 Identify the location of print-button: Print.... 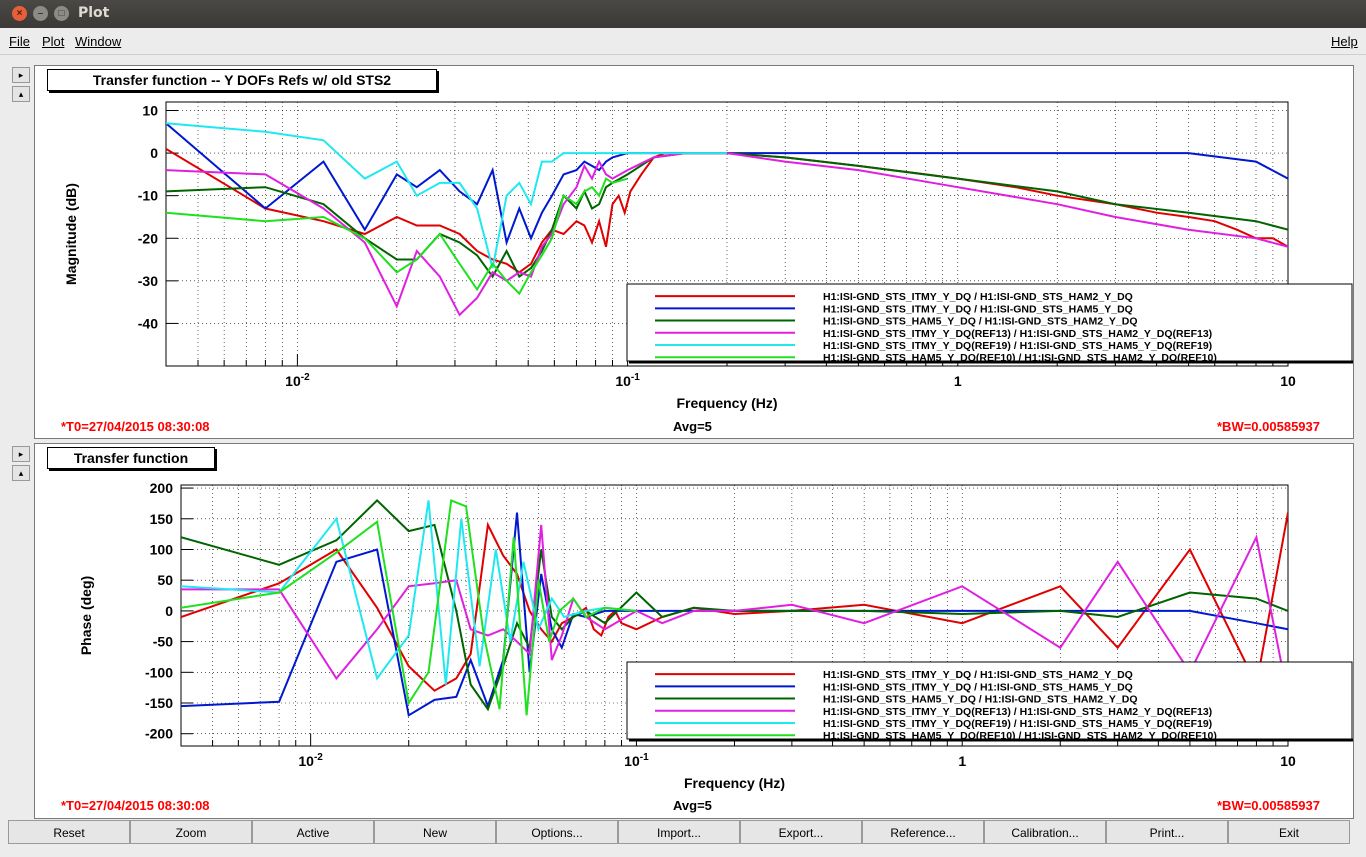
(1167, 832).